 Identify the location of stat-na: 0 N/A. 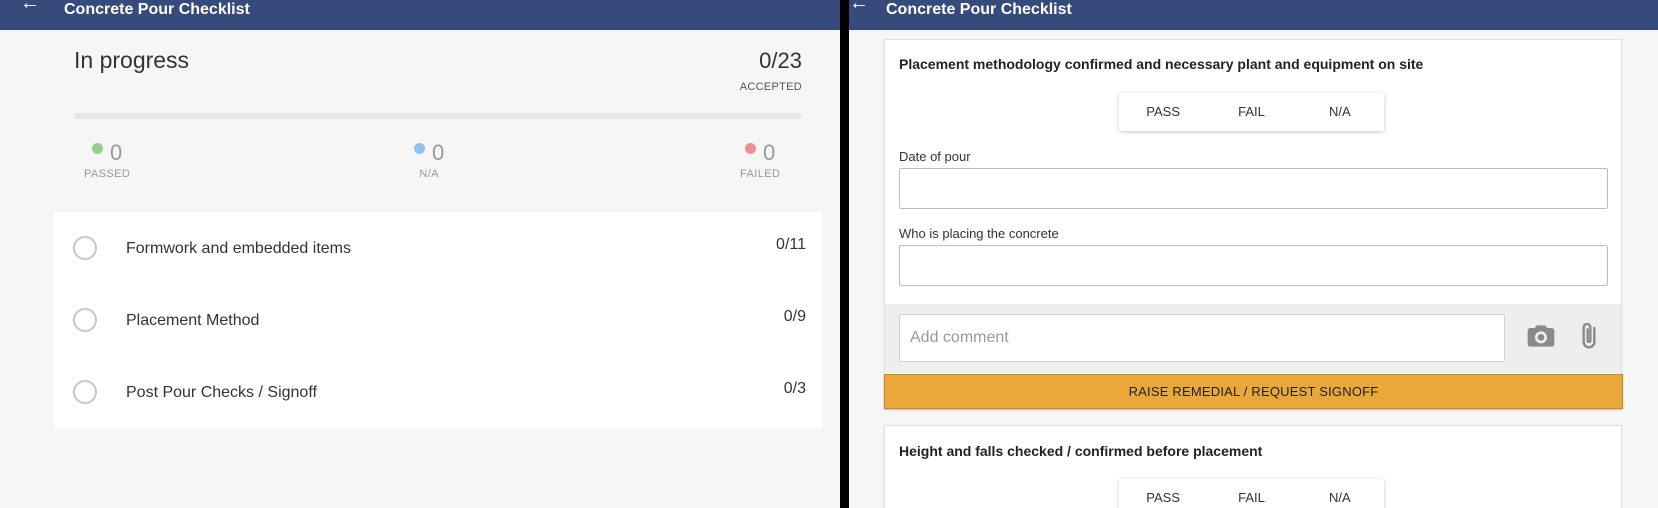
(429, 160).